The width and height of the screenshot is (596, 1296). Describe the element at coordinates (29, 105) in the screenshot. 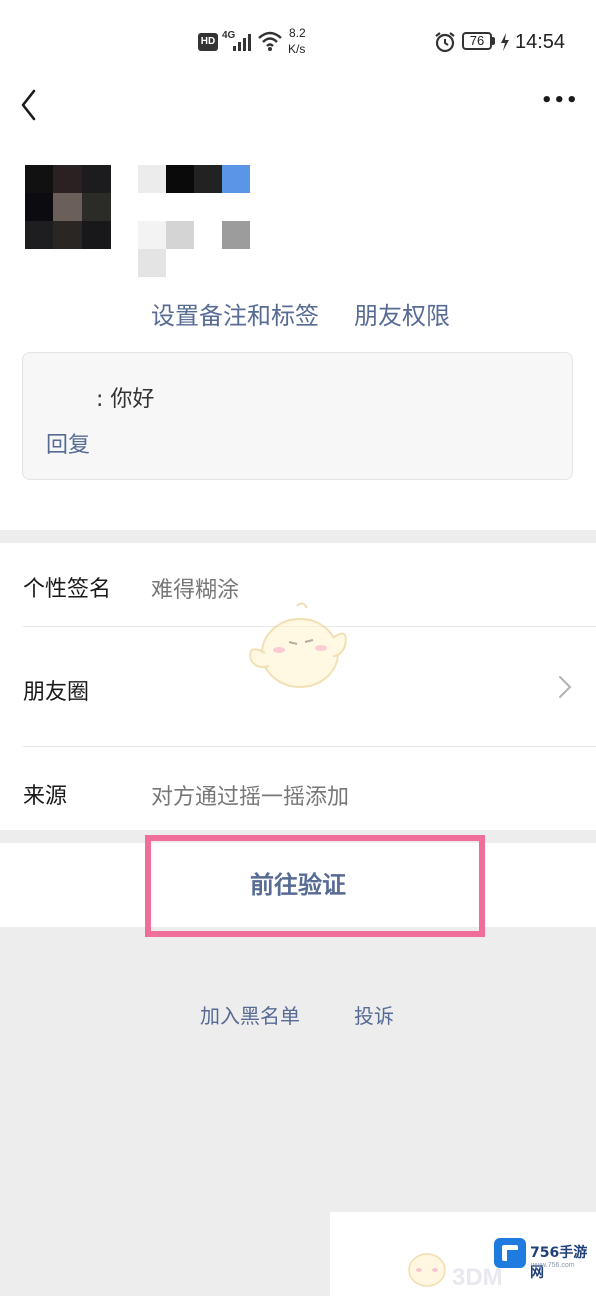

I see `back-arrow-icon` at that location.